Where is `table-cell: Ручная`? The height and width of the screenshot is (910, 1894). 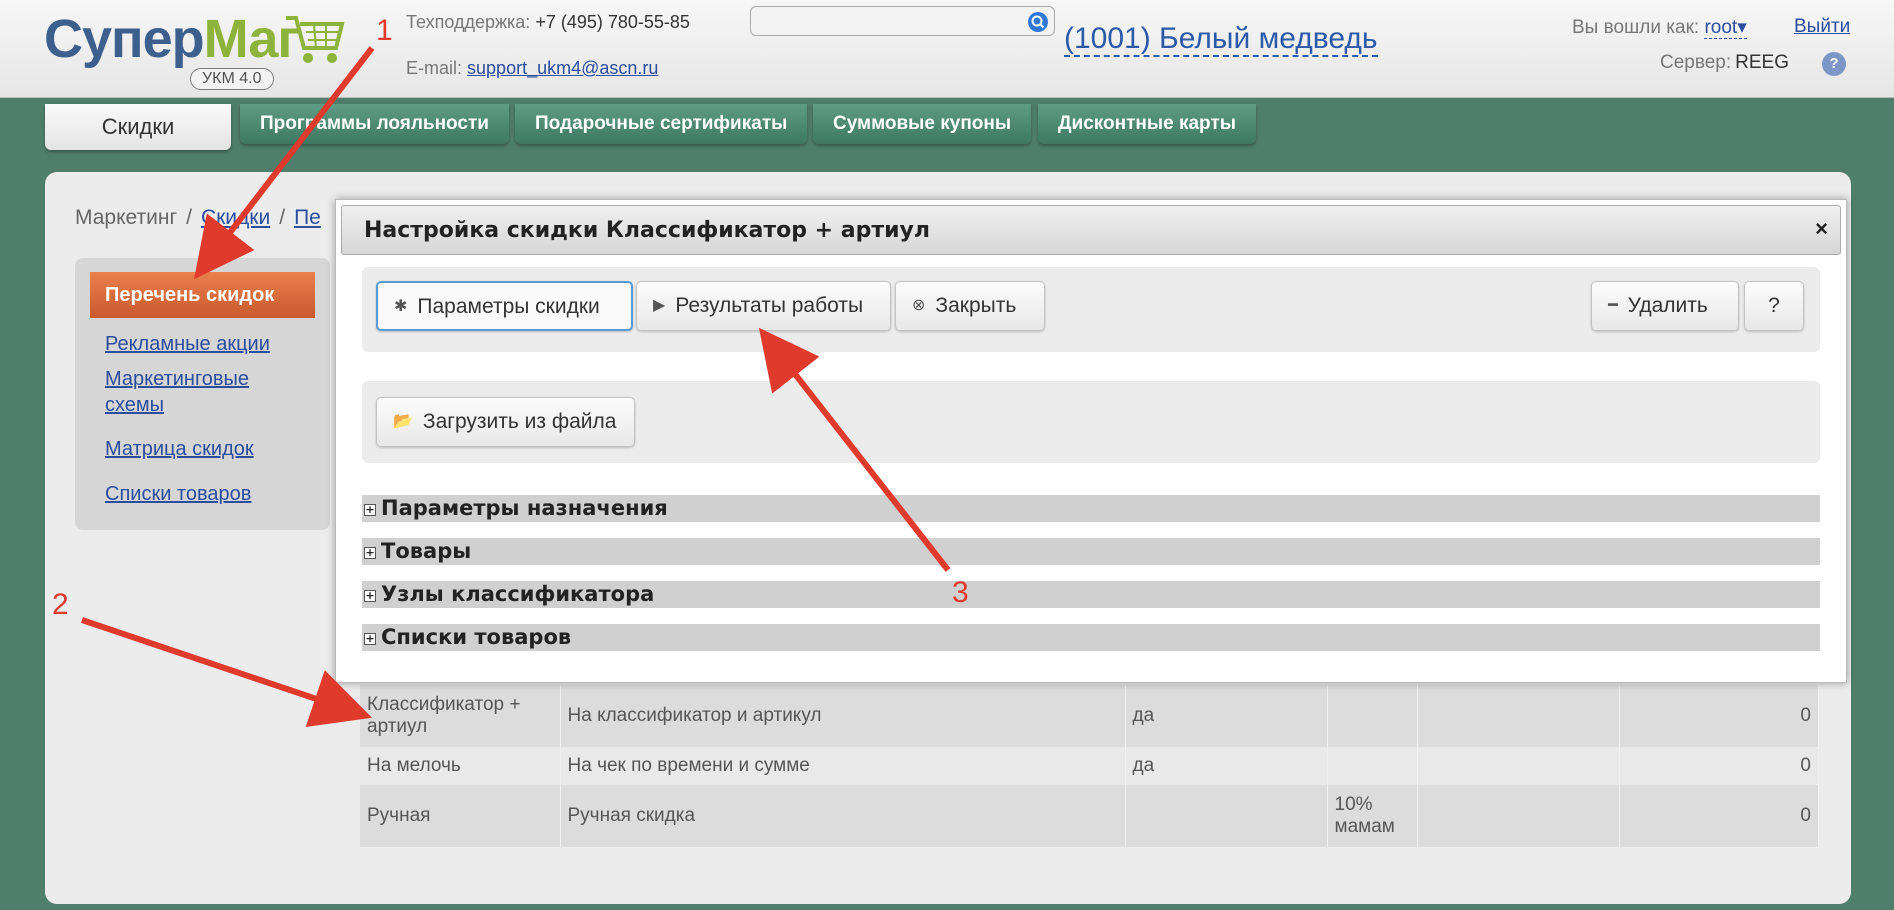
table-cell: Ручная is located at coordinates (460, 816).